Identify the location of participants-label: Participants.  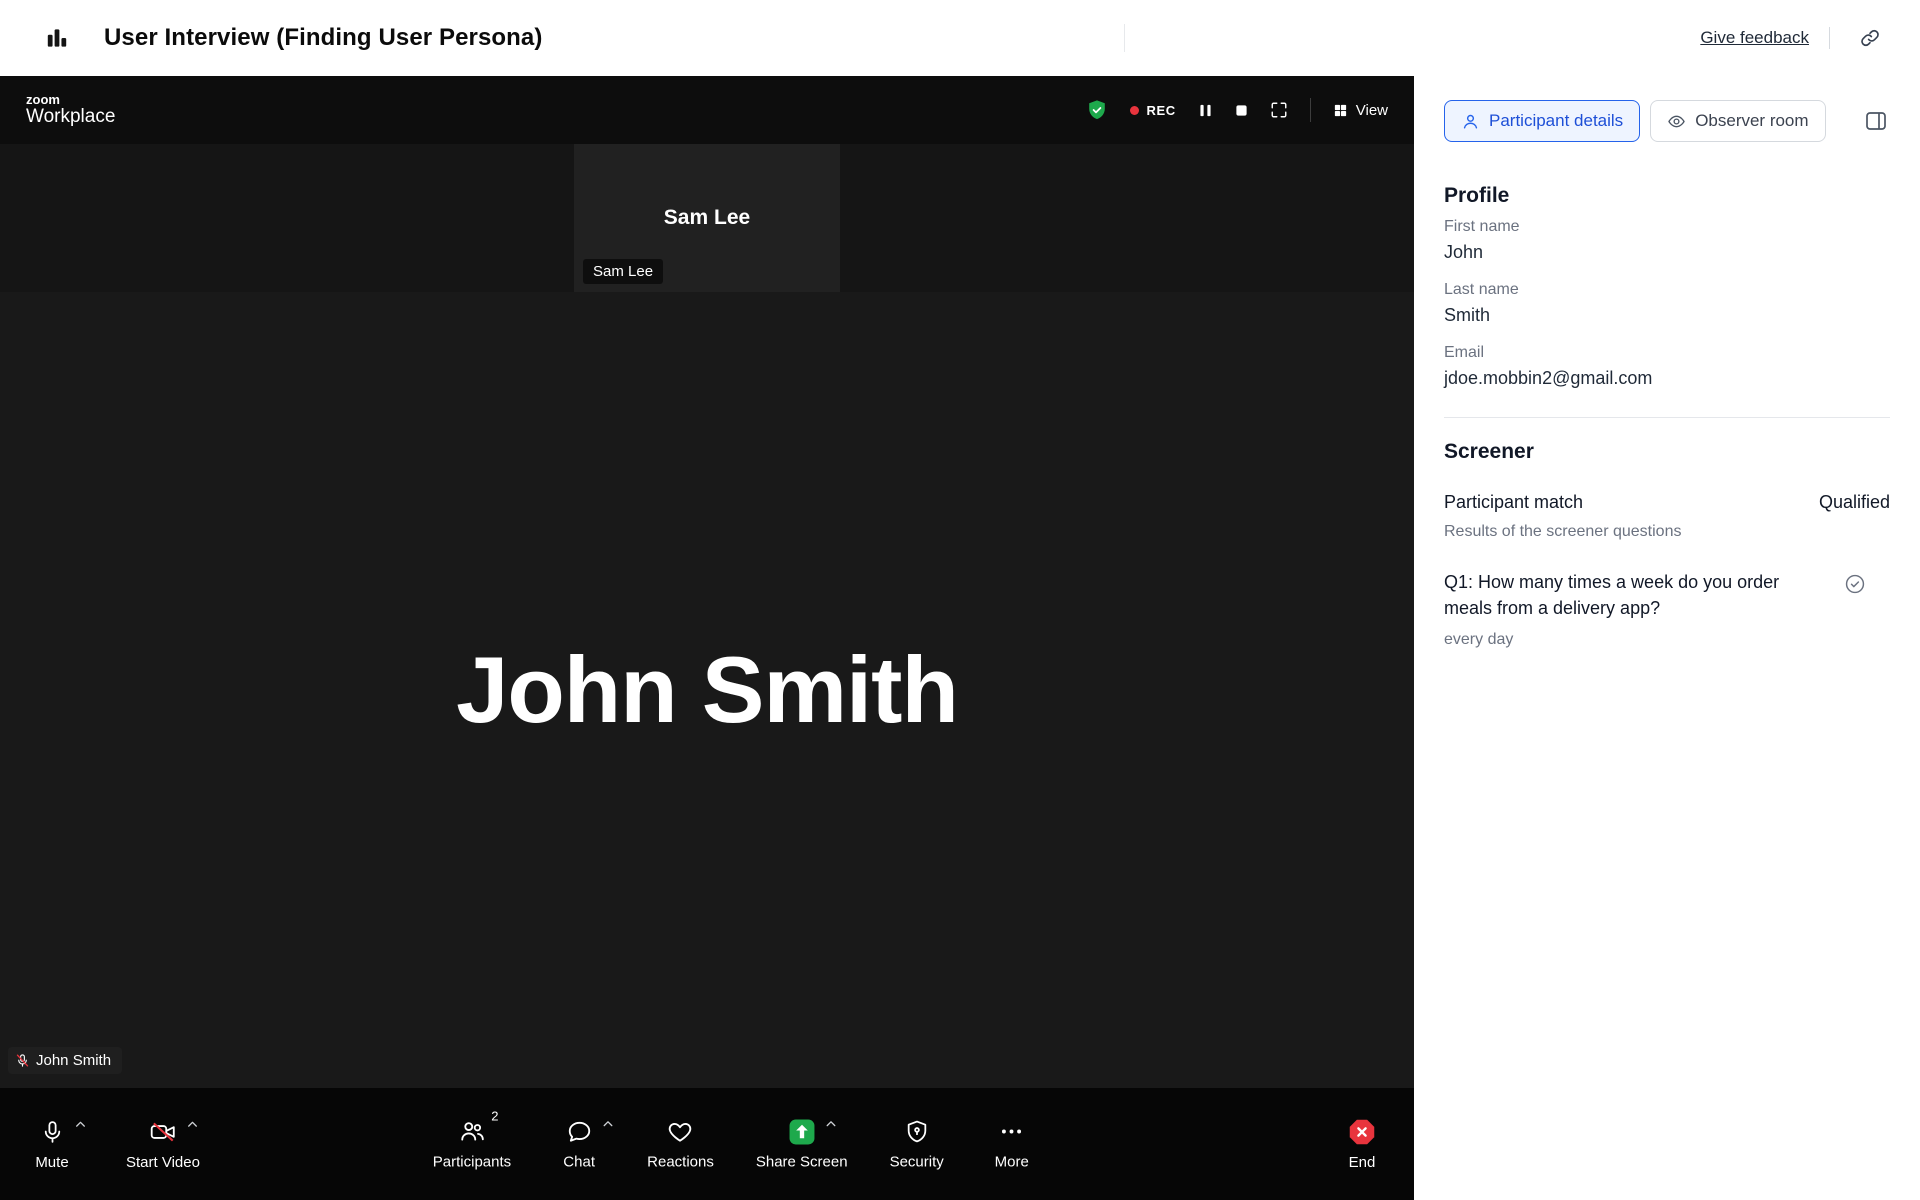
(472, 1162).